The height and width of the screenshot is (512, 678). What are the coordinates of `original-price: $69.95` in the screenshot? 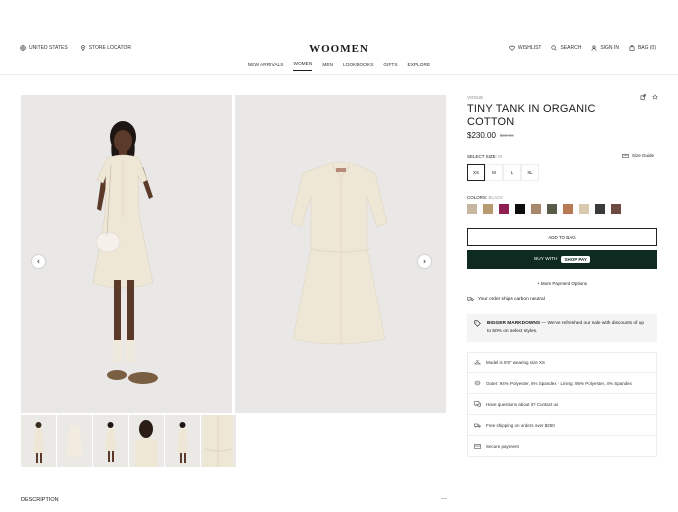 It's located at (506, 135).